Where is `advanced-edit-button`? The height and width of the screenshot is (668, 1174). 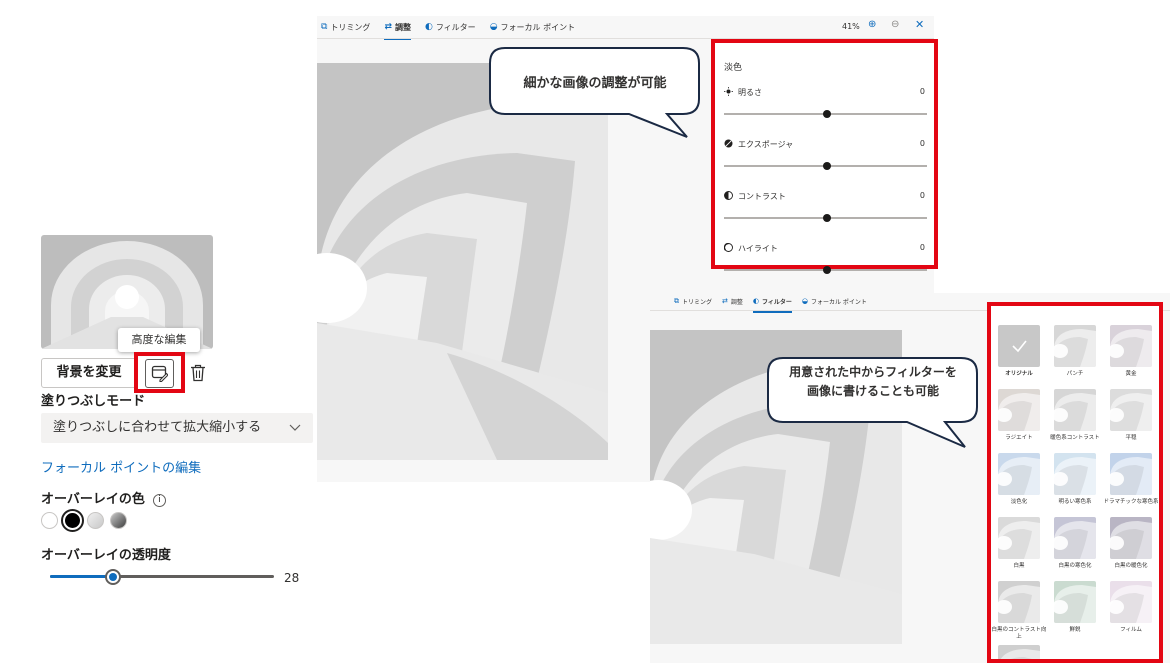
advanced-edit-button is located at coordinates (159, 373).